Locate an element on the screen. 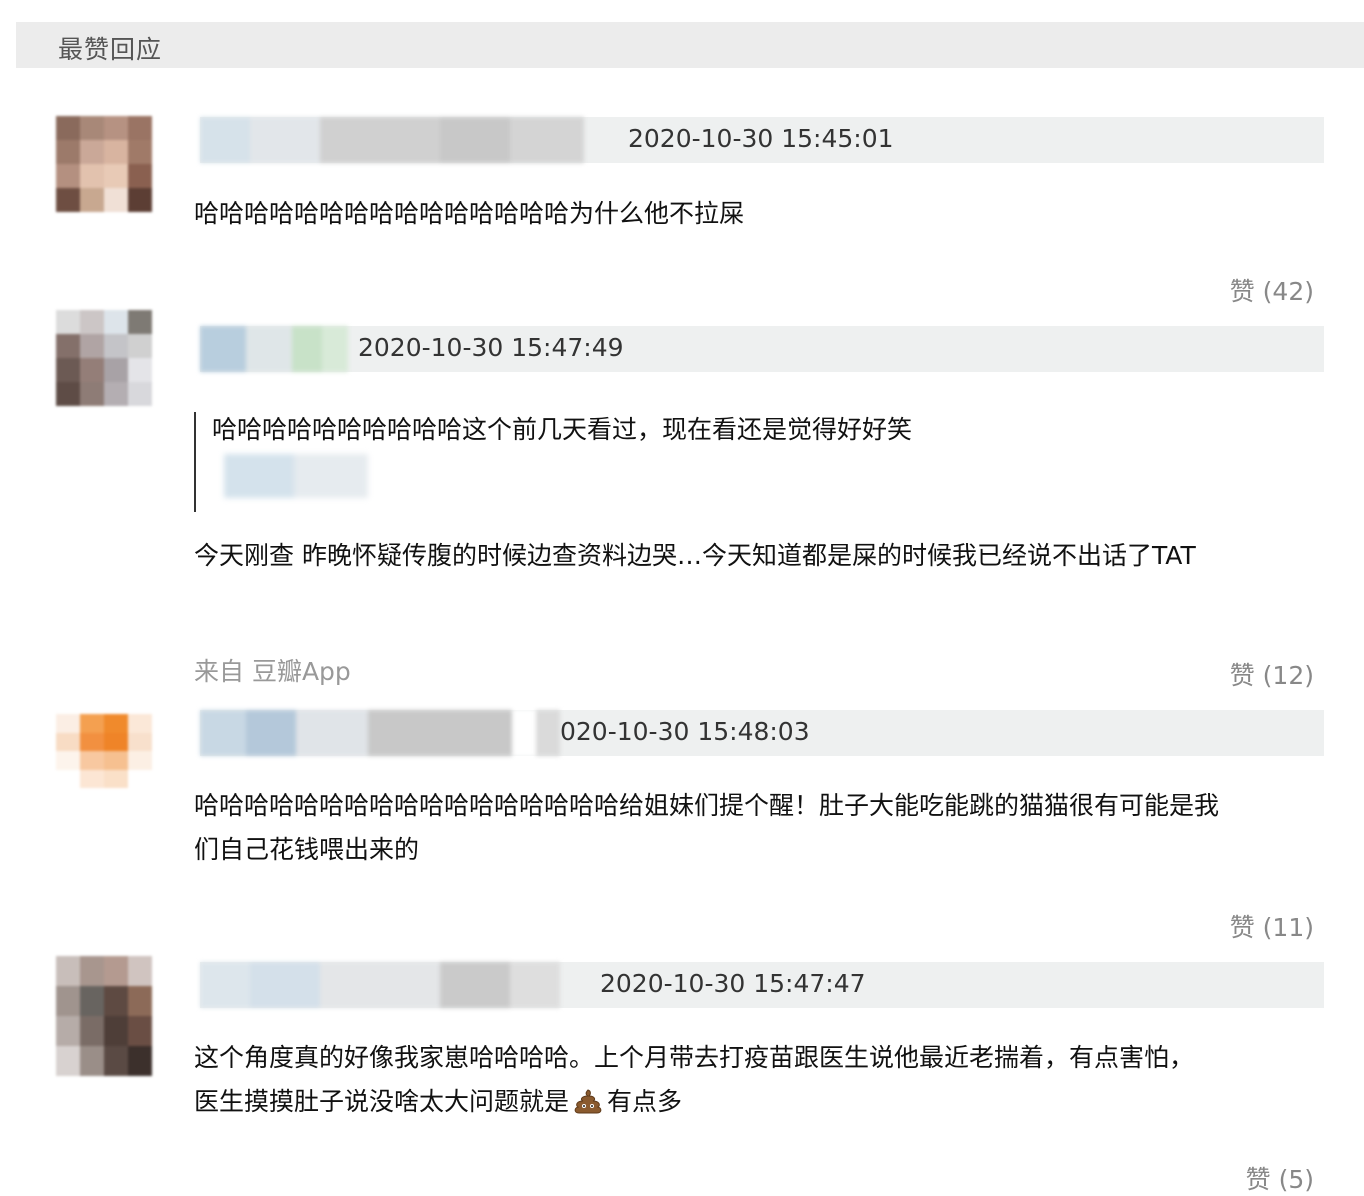  comment-meta: 2020-10-30 15:45:01 is located at coordinates (762, 140).